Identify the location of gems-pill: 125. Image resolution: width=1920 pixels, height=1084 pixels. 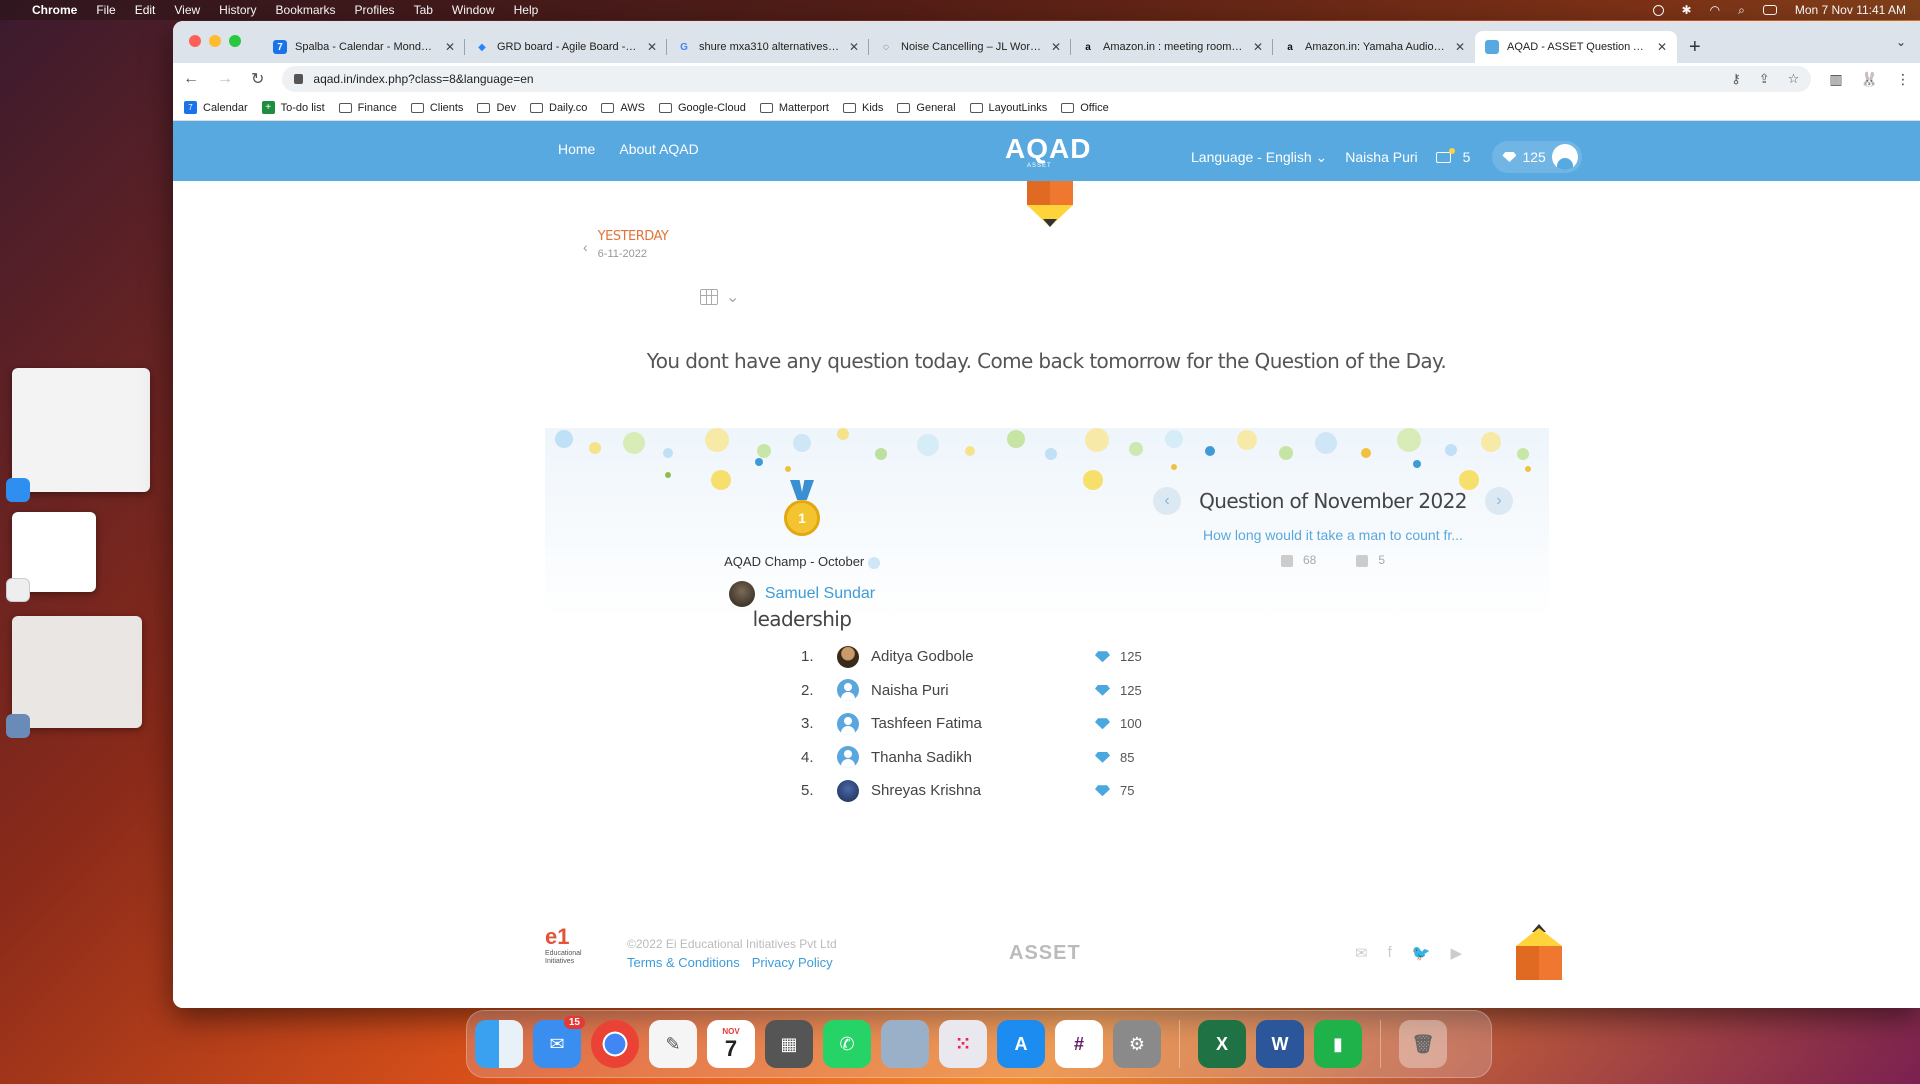
(1537, 157).